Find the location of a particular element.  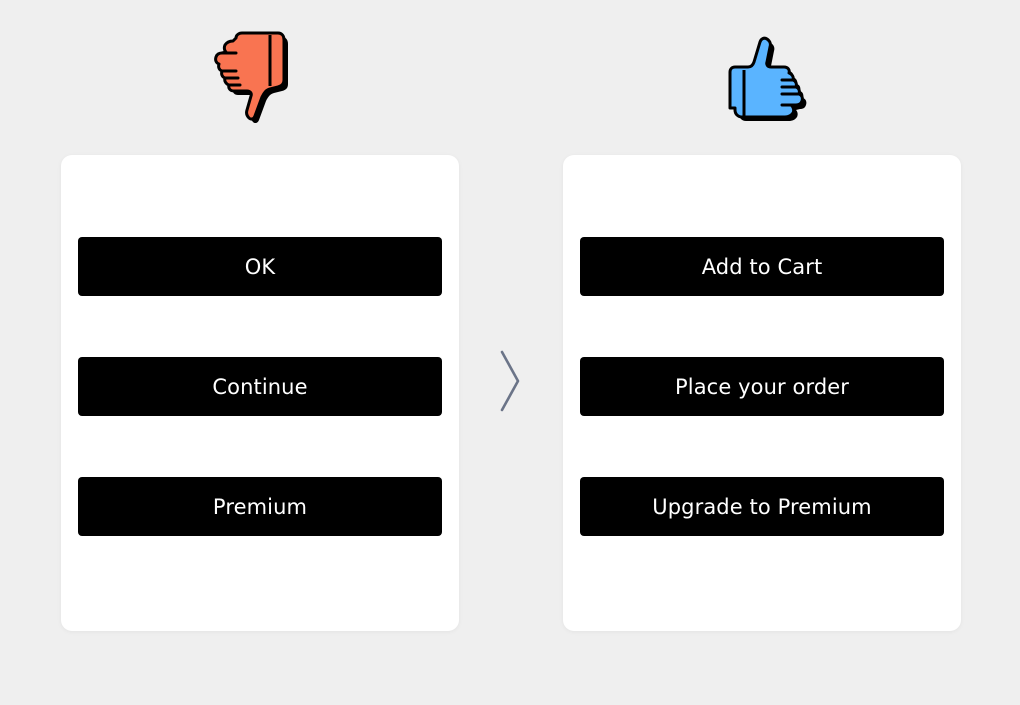

continue-button: Continue is located at coordinates (260, 386).